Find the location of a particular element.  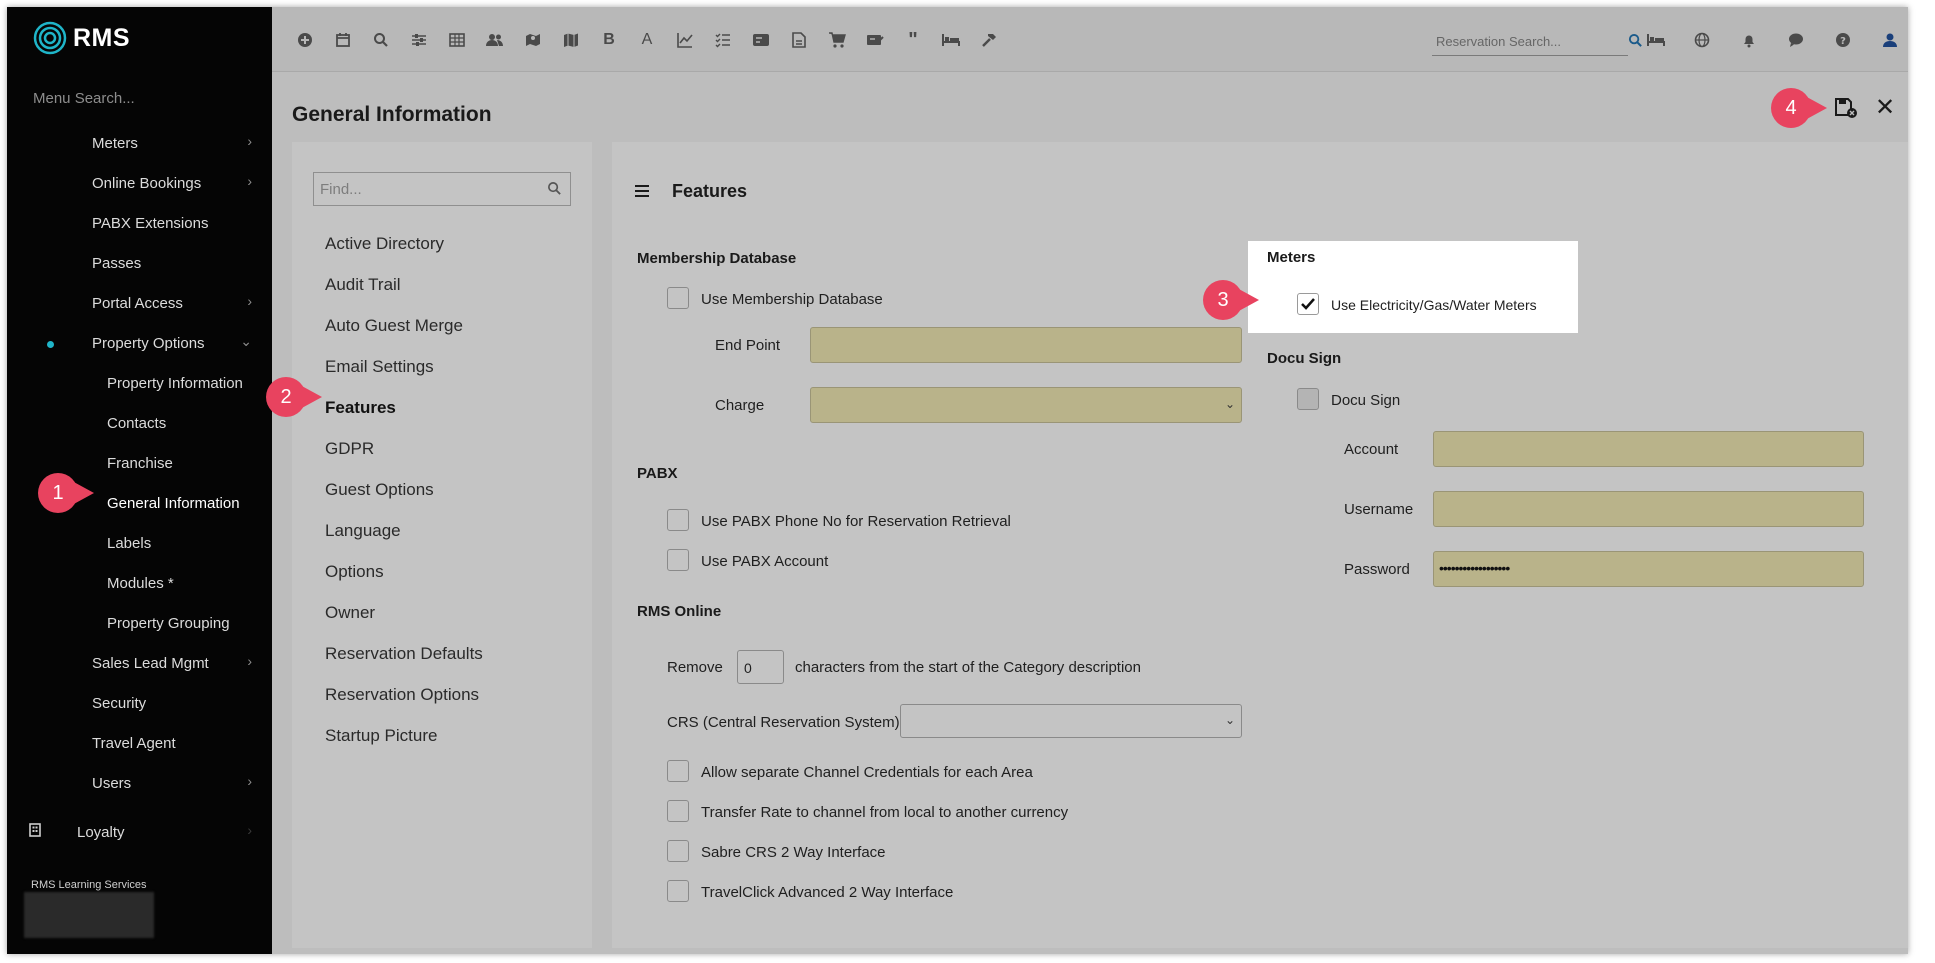

sidebar-item-label: Modules * is located at coordinates (140, 583).